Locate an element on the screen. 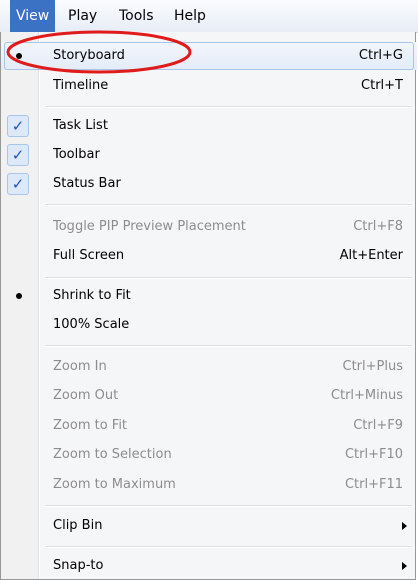 This screenshot has width=418, height=580. menu-item-zoom-out: Zoom Out Ctrl+Minus is located at coordinates (209, 396).